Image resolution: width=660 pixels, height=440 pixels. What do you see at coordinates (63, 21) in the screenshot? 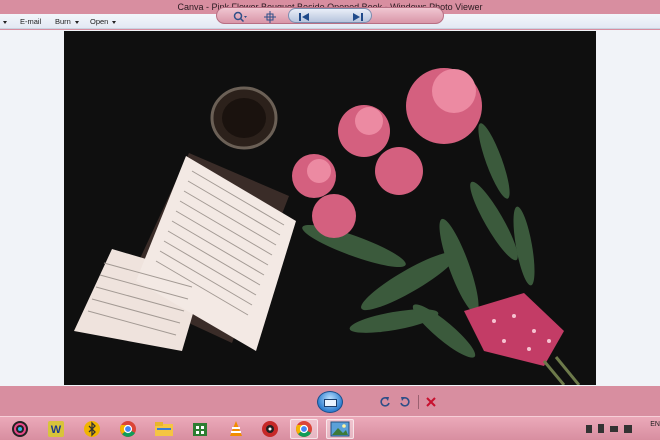
I see `burn-label: Burn` at bounding box center [63, 21].